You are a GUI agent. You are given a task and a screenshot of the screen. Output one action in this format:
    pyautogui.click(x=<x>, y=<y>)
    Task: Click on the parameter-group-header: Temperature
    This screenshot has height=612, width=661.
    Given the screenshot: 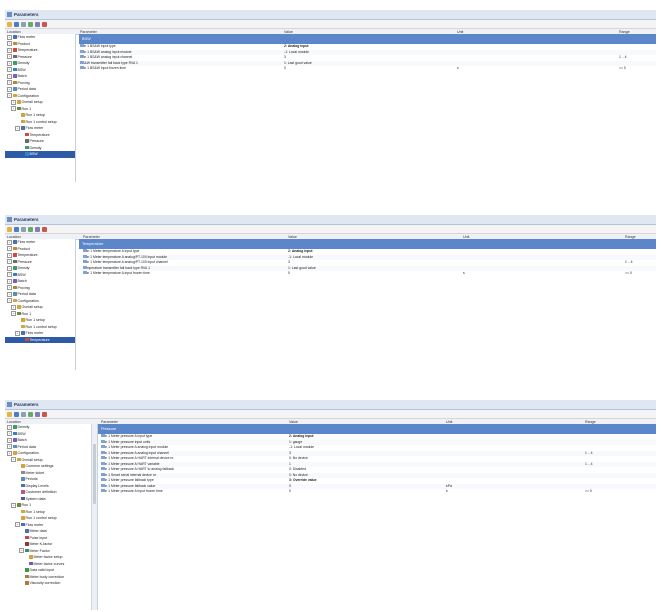 What is the action you would take?
    pyautogui.click(x=367, y=244)
    